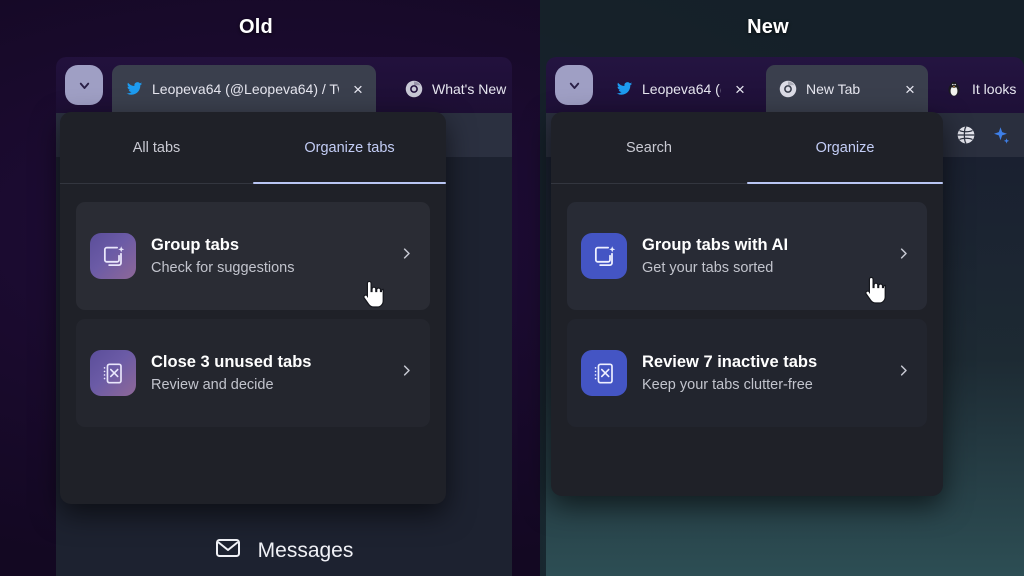 Image resolution: width=1024 pixels, height=576 pixels. I want to click on tab-strip-new: Leopeva64 (( × New Tab × It looks, so click(785, 85).